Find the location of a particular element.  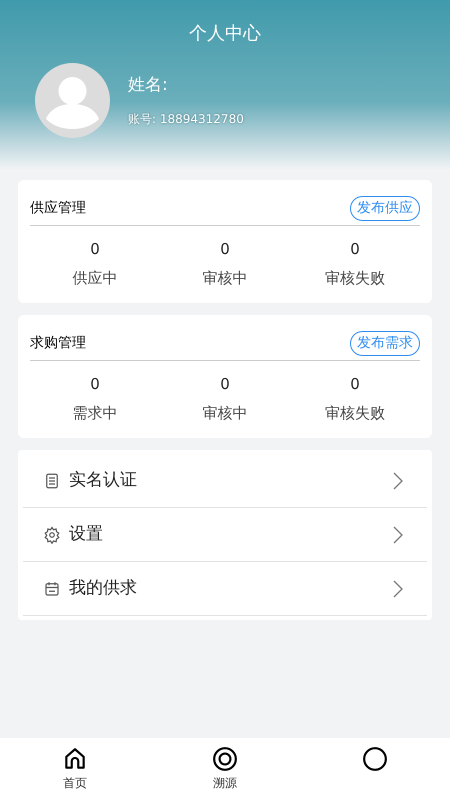

section-title: 求购管理 is located at coordinates (58, 343).